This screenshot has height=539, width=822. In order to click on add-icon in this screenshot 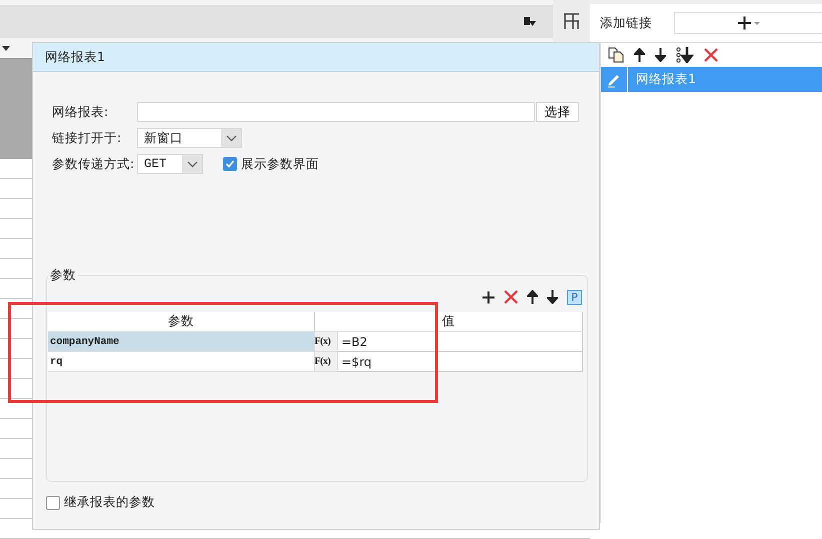, I will do `click(488, 297)`.